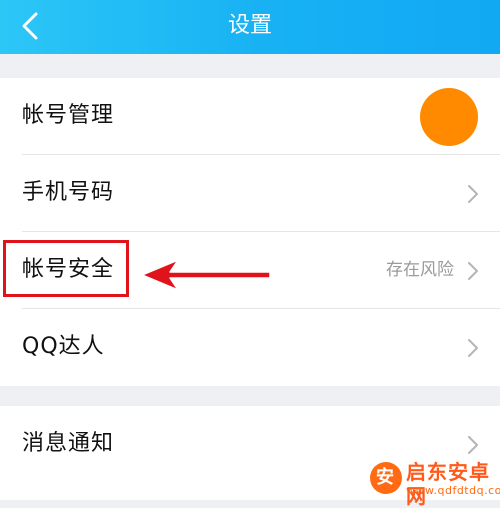 The image size is (500, 508). What do you see at coordinates (420, 270) in the screenshot?
I see `risk-status-text: 存在风险` at bounding box center [420, 270].